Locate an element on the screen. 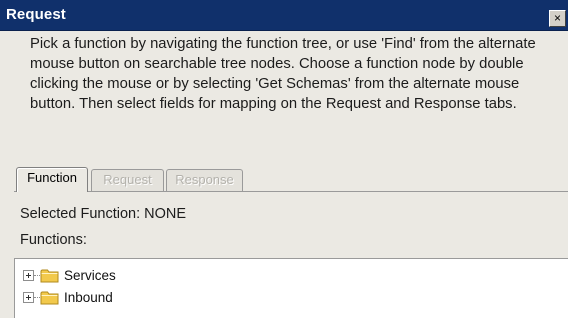 This screenshot has height=318, width=568. tab-request: Request is located at coordinates (127, 180).